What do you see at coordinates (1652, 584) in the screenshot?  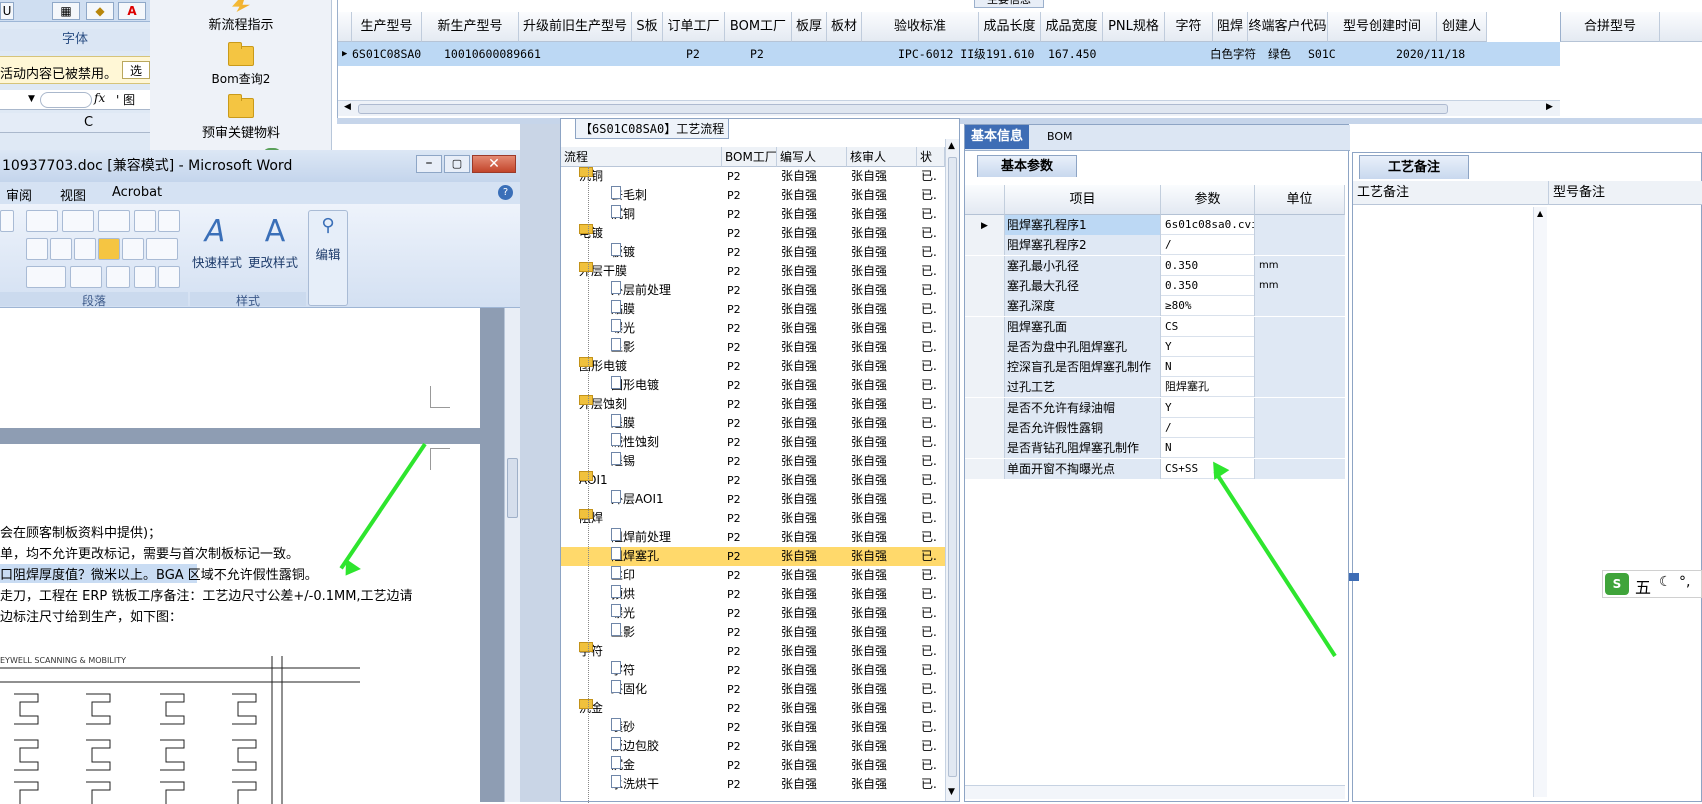 I see `ime-toolbar: S 五 ☾ °,` at bounding box center [1652, 584].